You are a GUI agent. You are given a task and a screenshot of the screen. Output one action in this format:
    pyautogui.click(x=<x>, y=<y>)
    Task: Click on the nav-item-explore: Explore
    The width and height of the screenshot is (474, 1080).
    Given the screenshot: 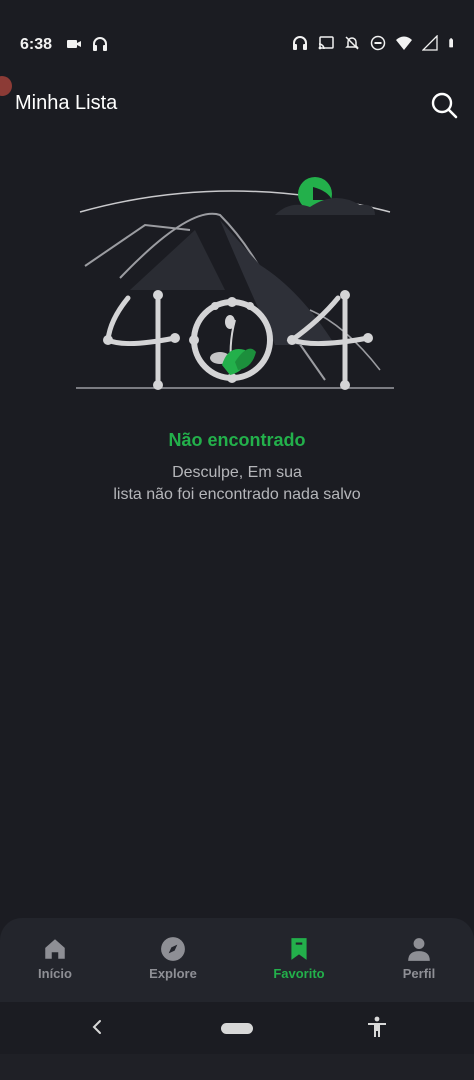 What is the action you would take?
    pyautogui.click(x=173, y=958)
    